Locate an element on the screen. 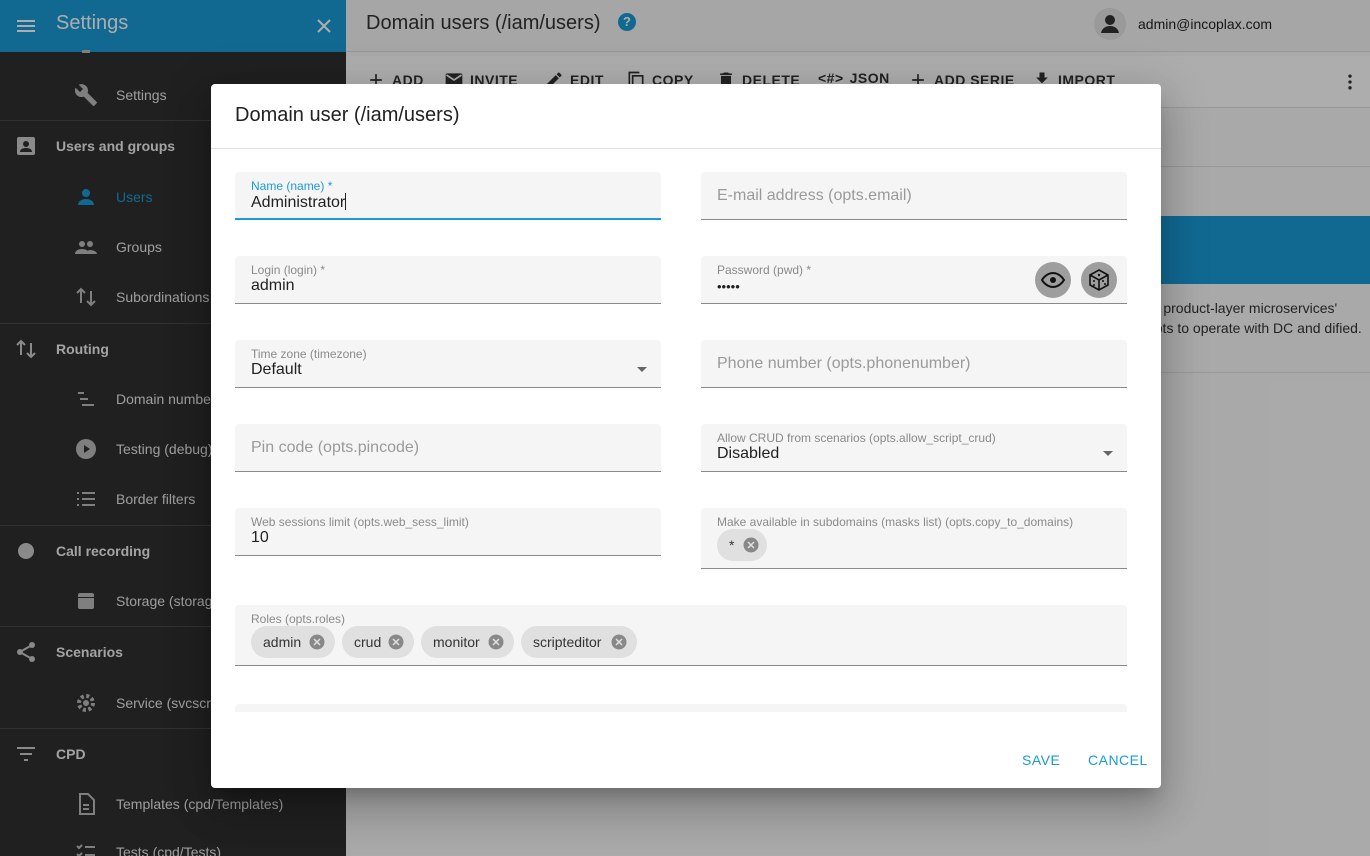  pincode-field-placeholder: Pin code (opts.pincode) is located at coordinates (335, 447).